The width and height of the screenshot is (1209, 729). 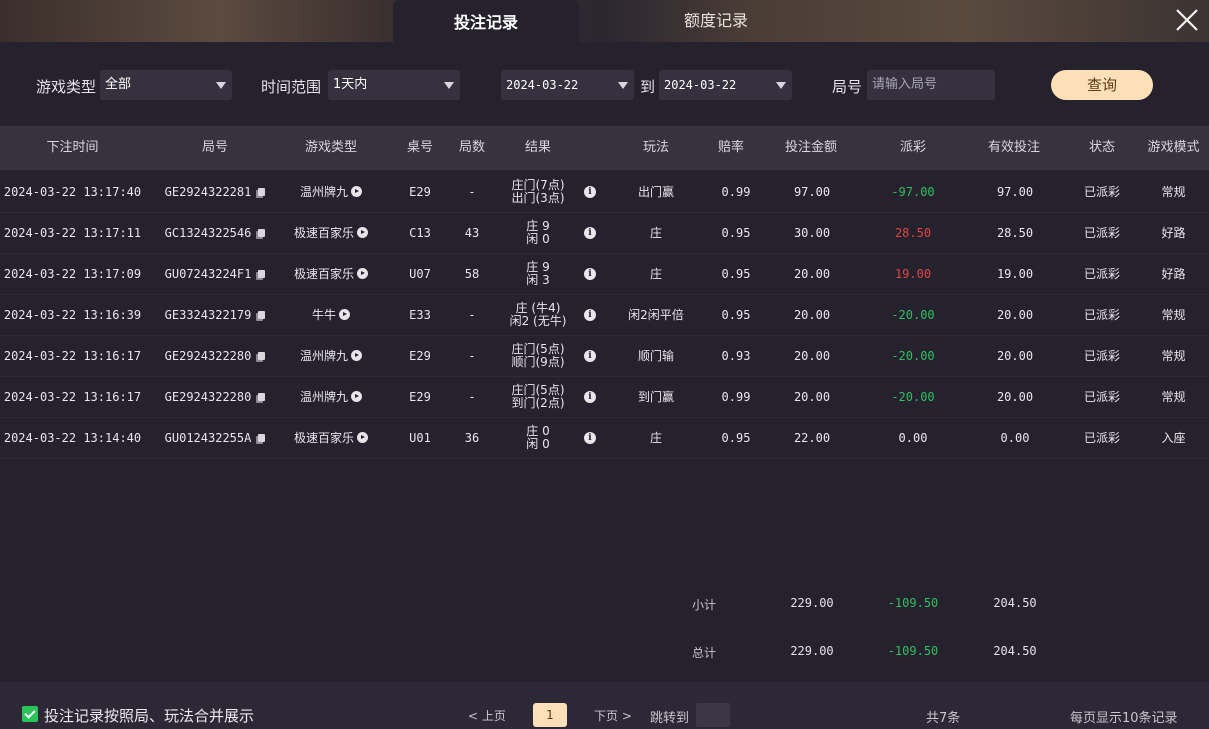 What do you see at coordinates (655, 356) in the screenshot?
I see `play-cell-text: 顺门输` at bounding box center [655, 356].